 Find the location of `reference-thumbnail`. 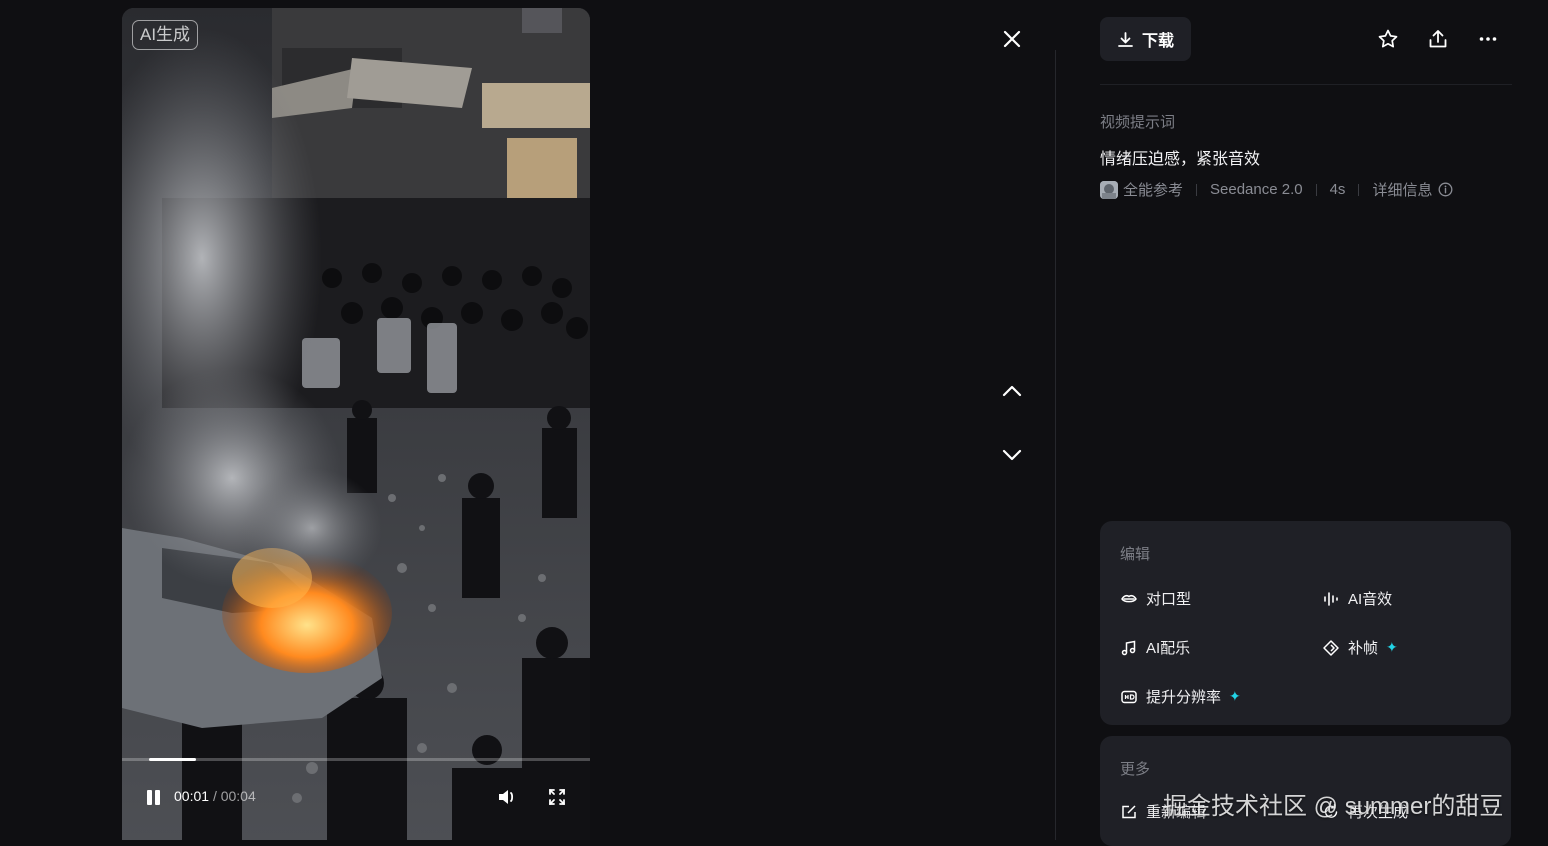

reference-thumbnail is located at coordinates (1109, 189).